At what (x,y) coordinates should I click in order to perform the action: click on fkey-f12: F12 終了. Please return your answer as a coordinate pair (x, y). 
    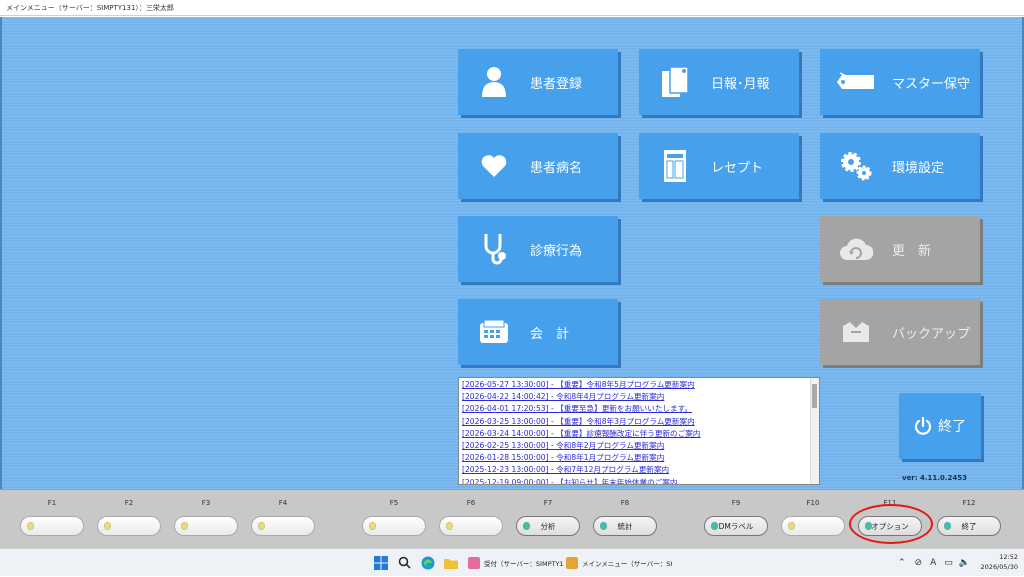
    Looking at the image, I should click on (969, 513).